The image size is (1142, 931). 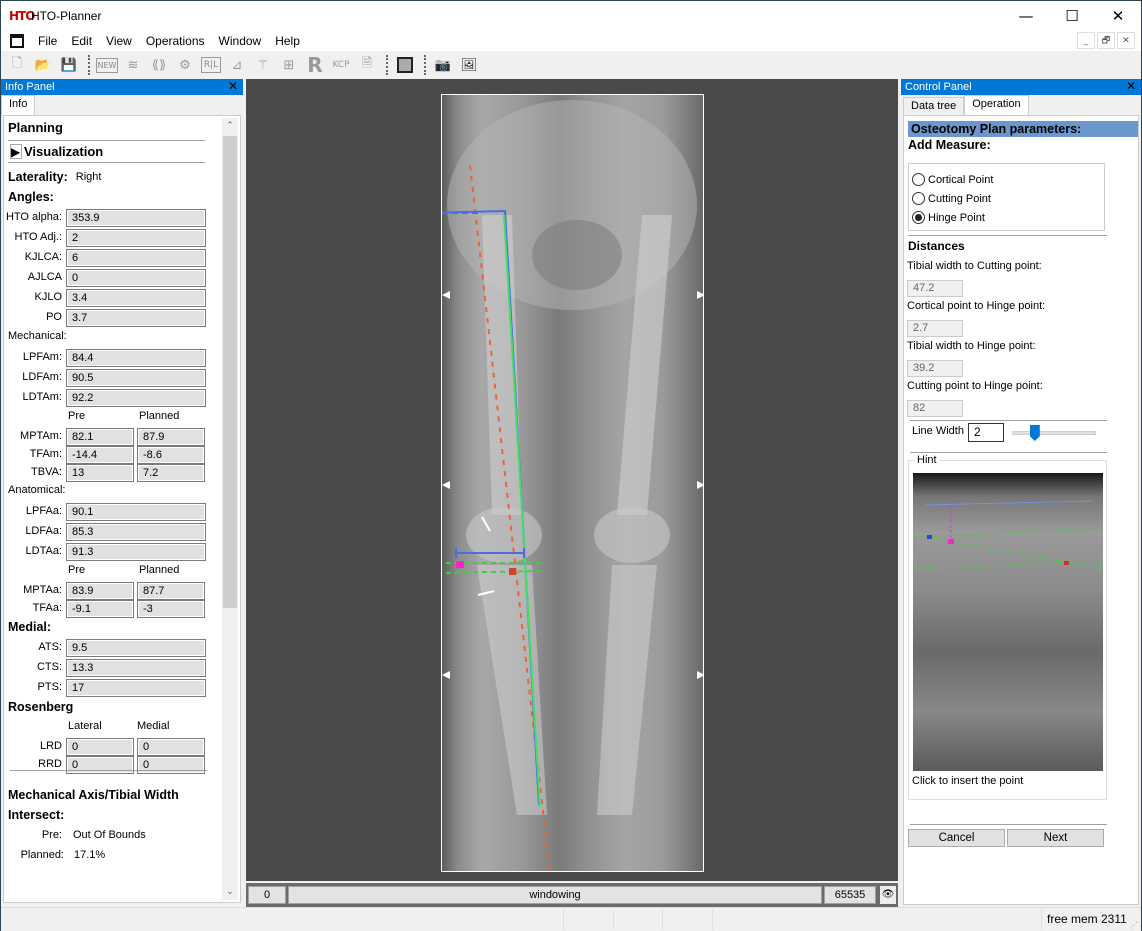 What do you see at coordinates (175, 41) in the screenshot?
I see `menu-operations: Operations` at bounding box center [175, 41].